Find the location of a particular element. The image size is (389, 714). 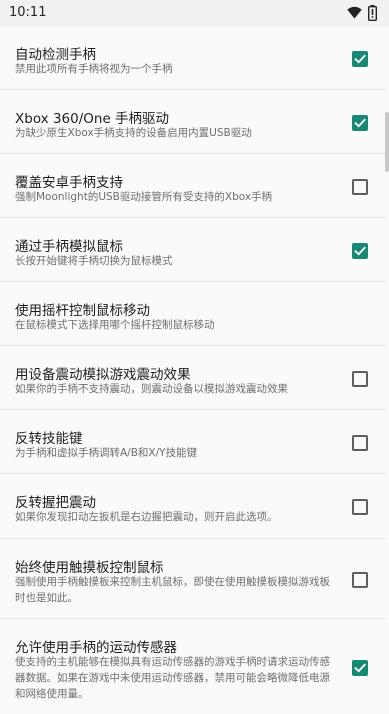

setting-title: 允许使用手柄的运动传感器 is located at coordinates (96, 648).